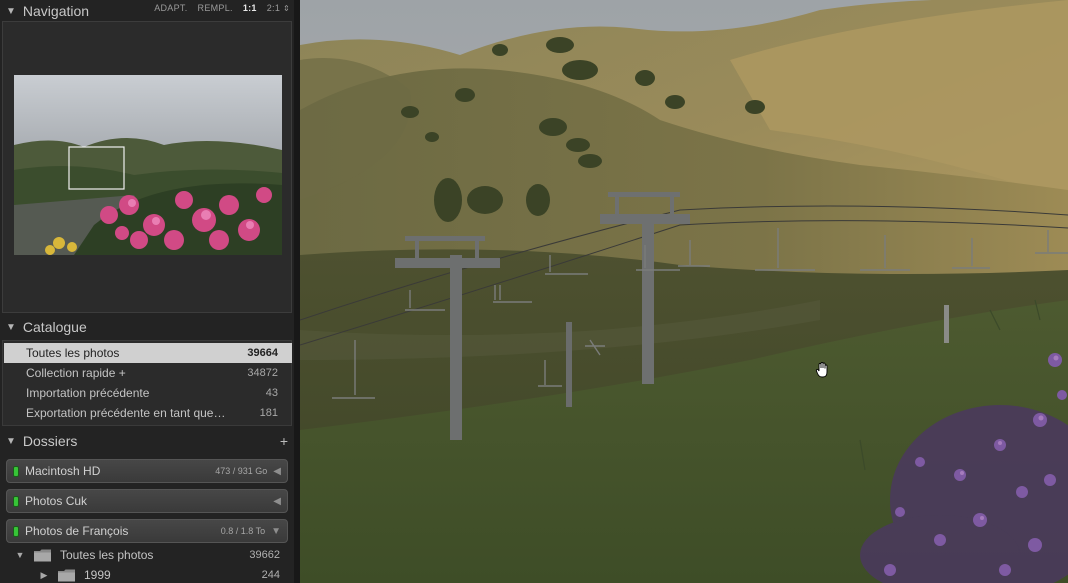 The height and width of the screenshot is (583, 1068). I want to click on navigator-thumbnail, so click(148, 165).